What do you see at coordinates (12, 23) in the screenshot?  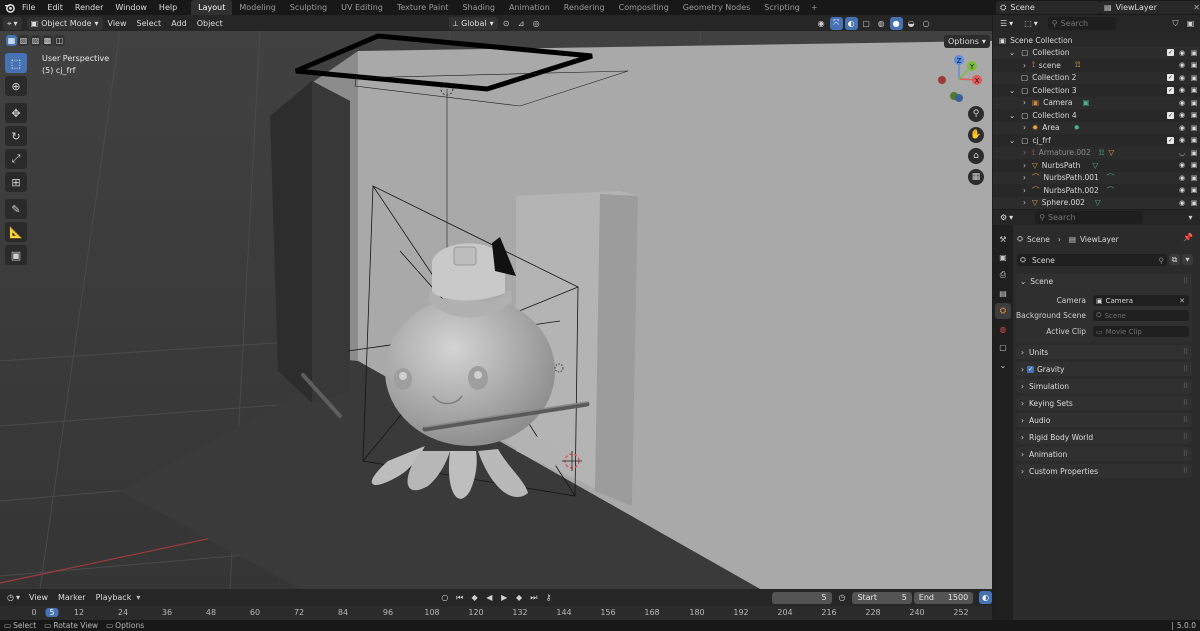 I see `editor-type-button: ⌖ ▾` at bounding box center [12, 23].